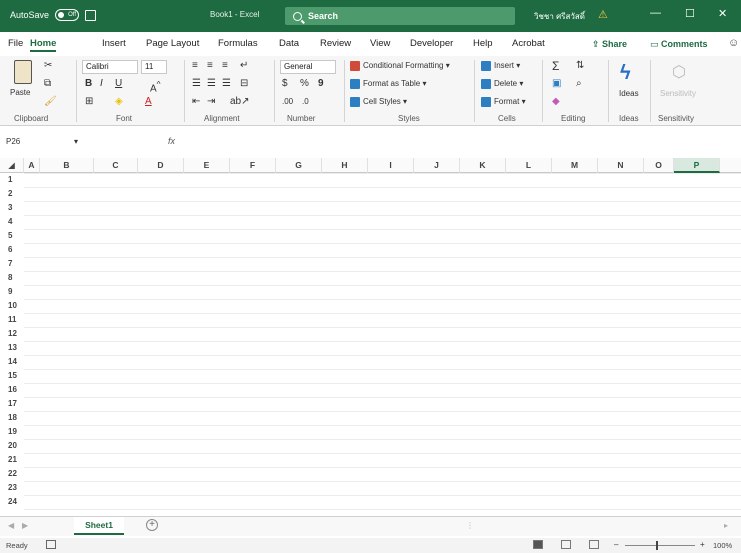  What do you see at coordinates (702, 544) in the screenshot?
I see `zoom-in-icon: +` at bounding box center [702, 544].